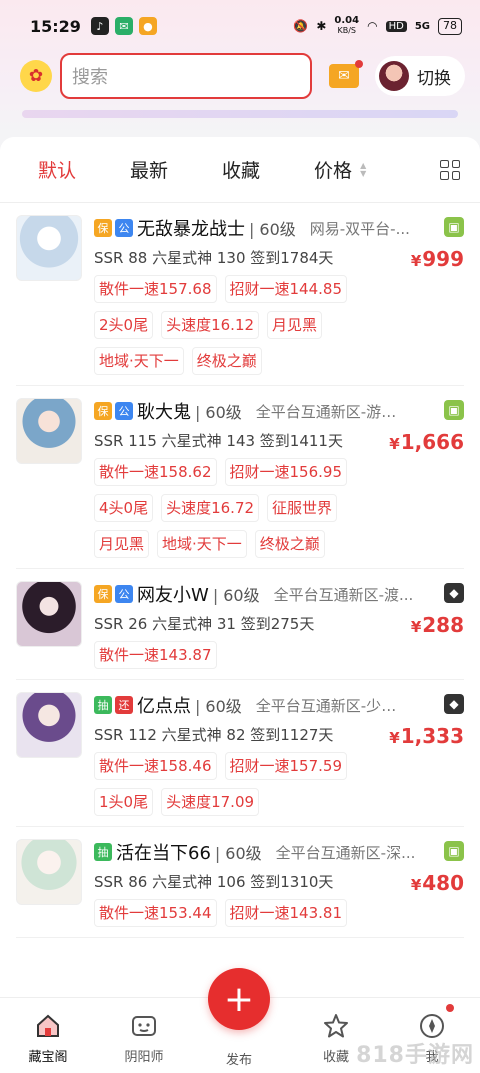  Describe the element at coordinates (155, 766) in the screenshot. I see `attribute-chip: 散件一速158.46` at that location.